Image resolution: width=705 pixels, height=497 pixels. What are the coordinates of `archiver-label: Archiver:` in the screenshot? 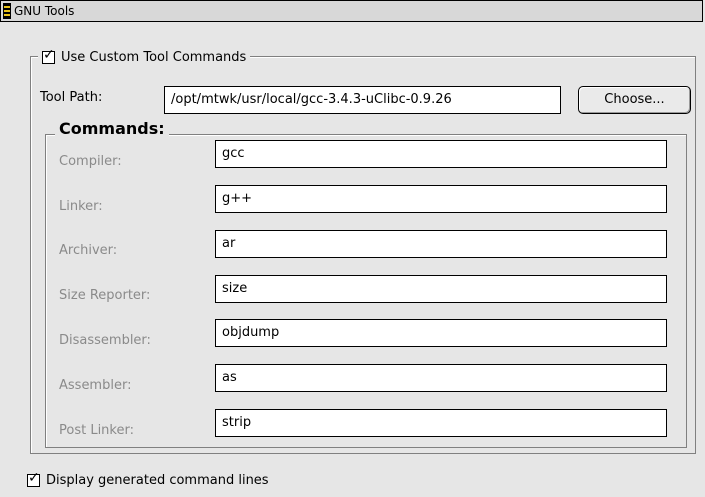 It's located at (88, 250).